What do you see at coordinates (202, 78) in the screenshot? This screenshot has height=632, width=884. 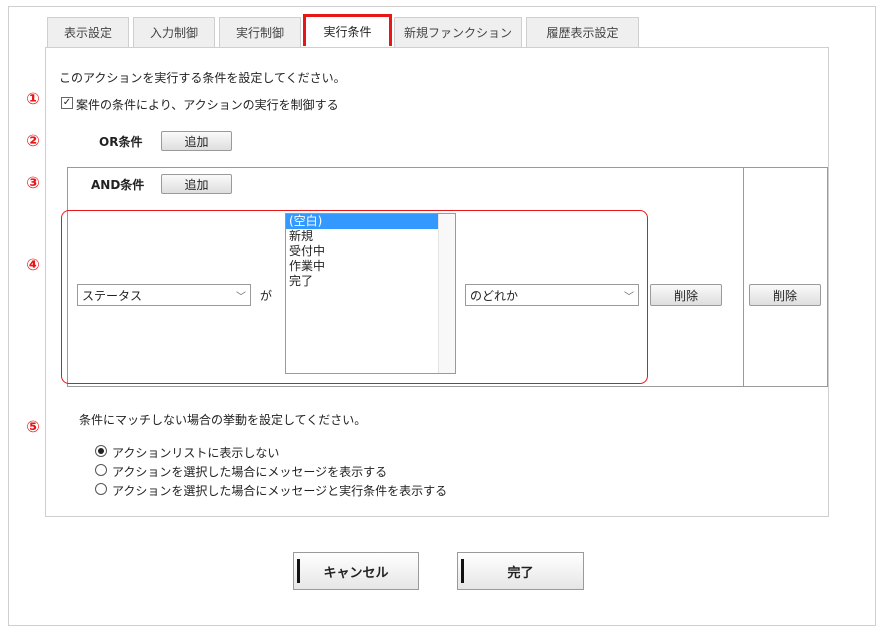 I see `intro-text: このアクションを実行する条件を設定してください。` at bounding box center [202, 78].